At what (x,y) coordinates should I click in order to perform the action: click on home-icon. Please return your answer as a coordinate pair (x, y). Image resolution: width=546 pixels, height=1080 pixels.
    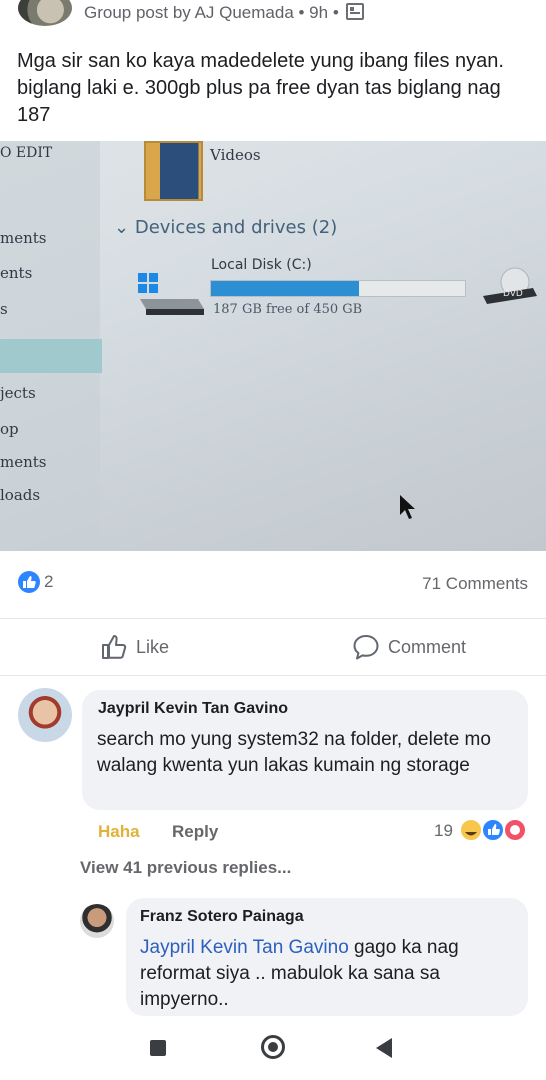
    Looking at the image, I should click on (273, 1047).